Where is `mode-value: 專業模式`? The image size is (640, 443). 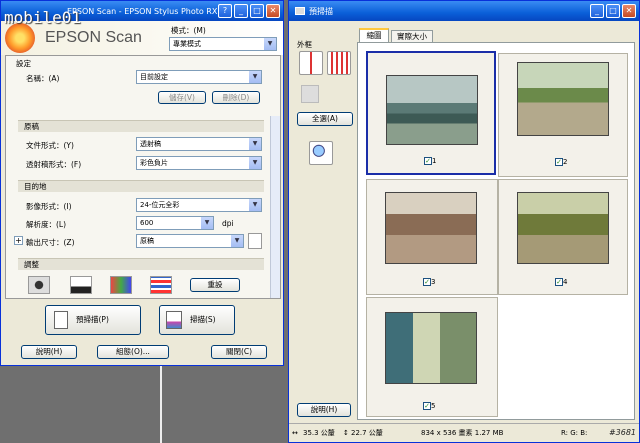 mode-value: 專業模式 is located at coordinates (187, 44).